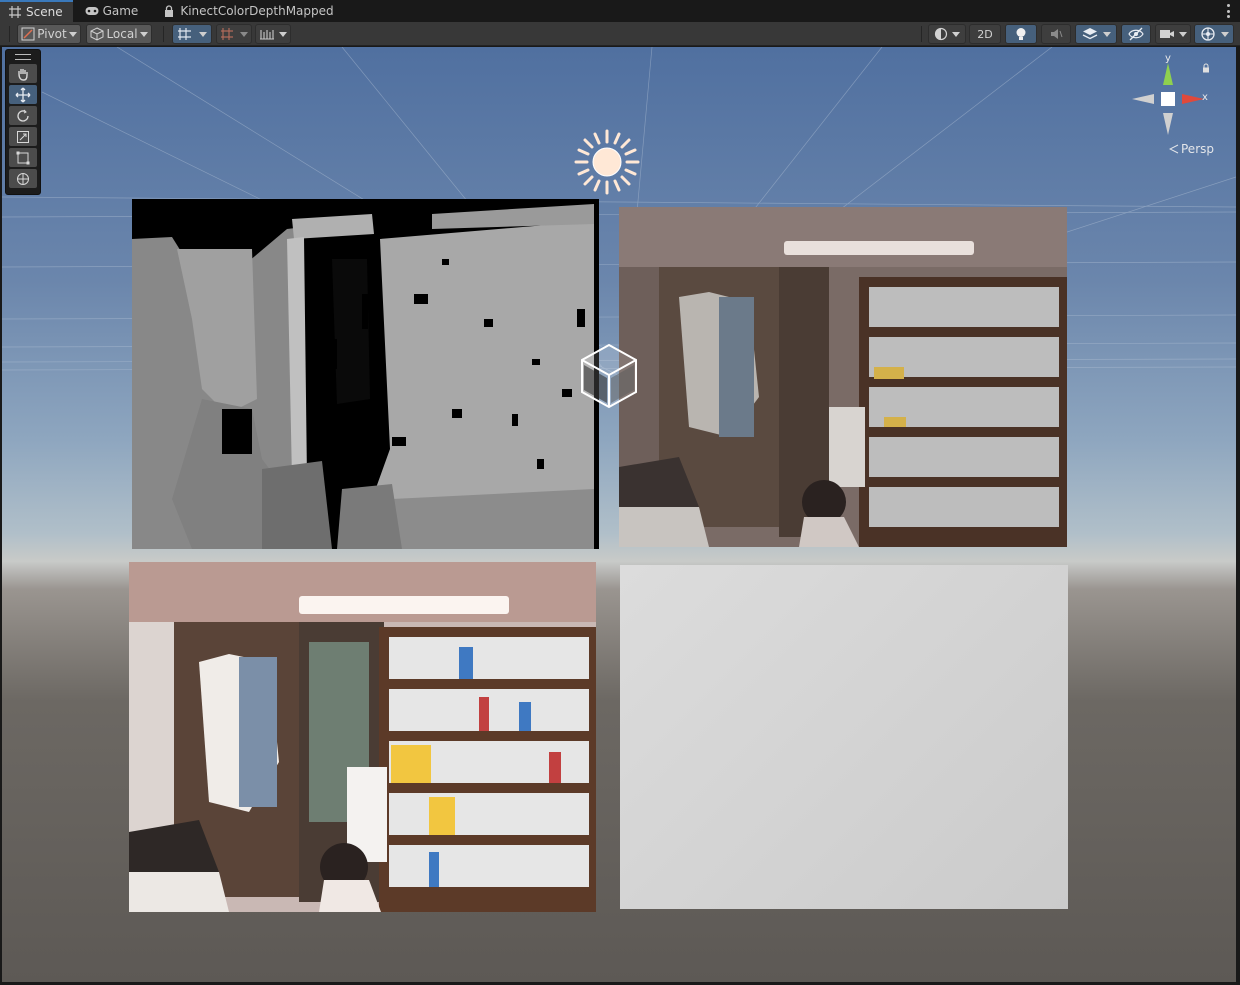  I want to click on color-image-panel, so click(362, 737).